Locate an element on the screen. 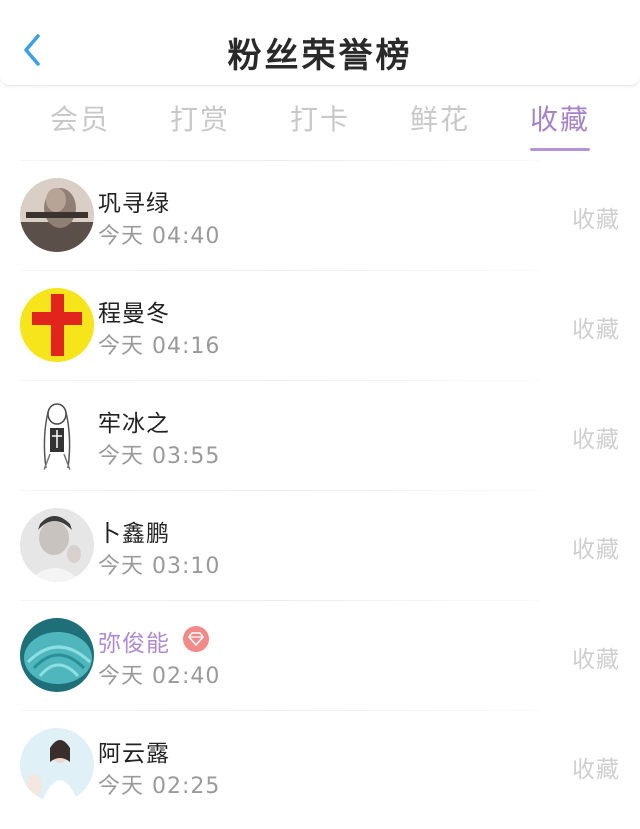 The image size is (640, 829). tab-label: 打卡 is located at coordinates (319, 119).